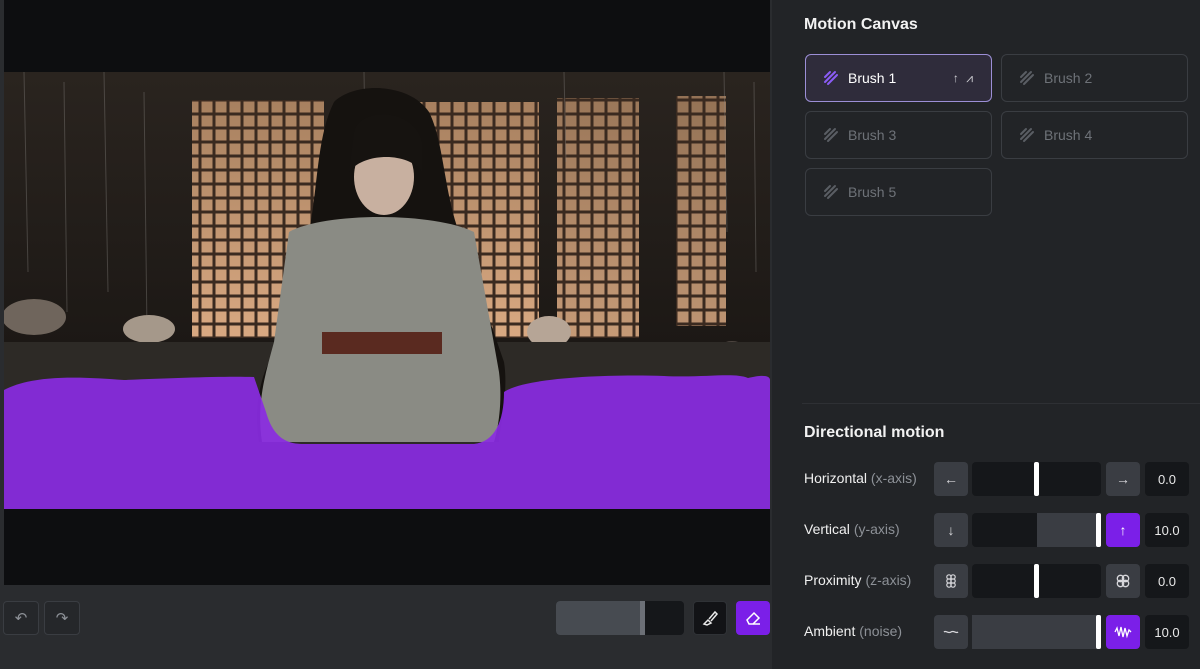 The height and width of the screenshot is (669, 1200). What do you see at coordinates (1036, 530) in the screenshot?
I see `vertical-slider` at bounding box center [1036, 530].